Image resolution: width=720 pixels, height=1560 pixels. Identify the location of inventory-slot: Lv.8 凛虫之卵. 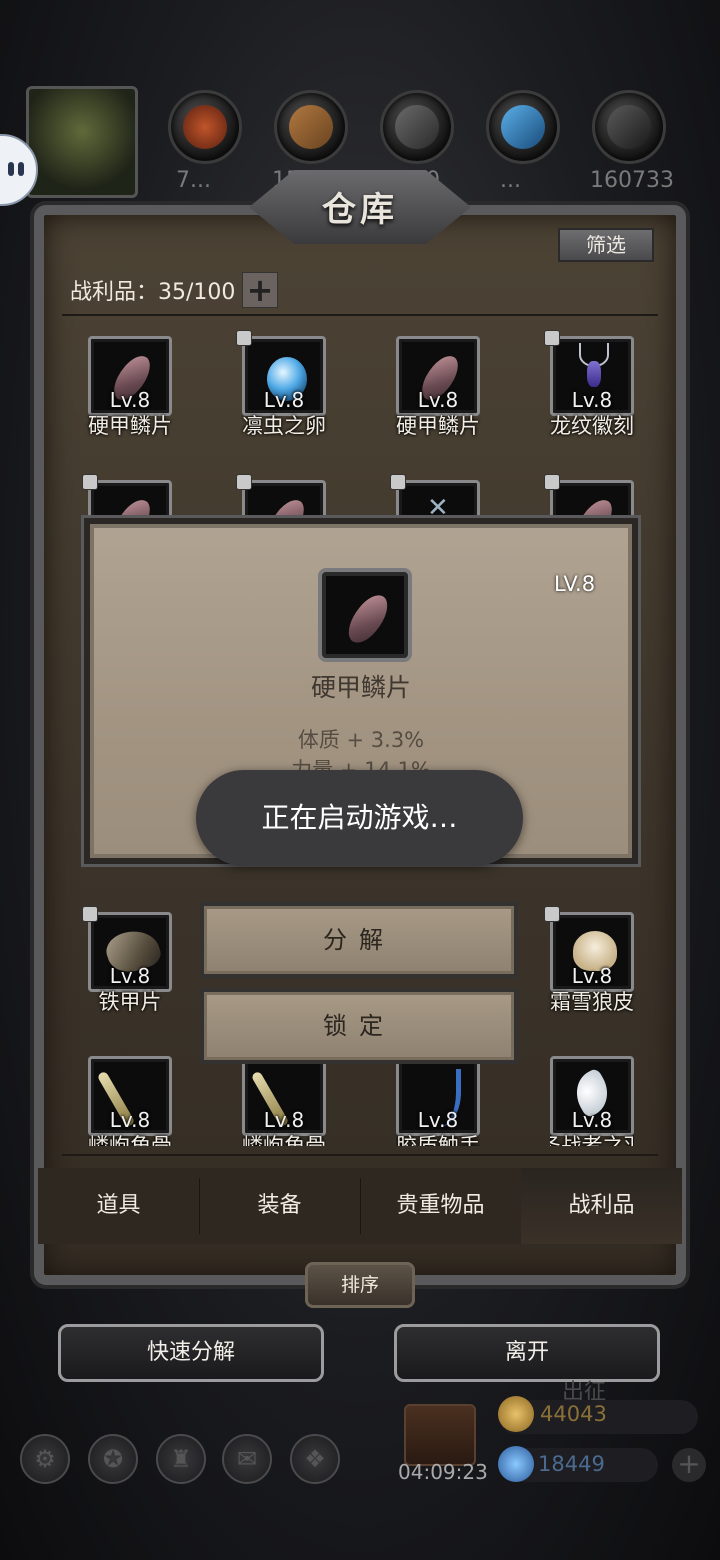
(281, 388).